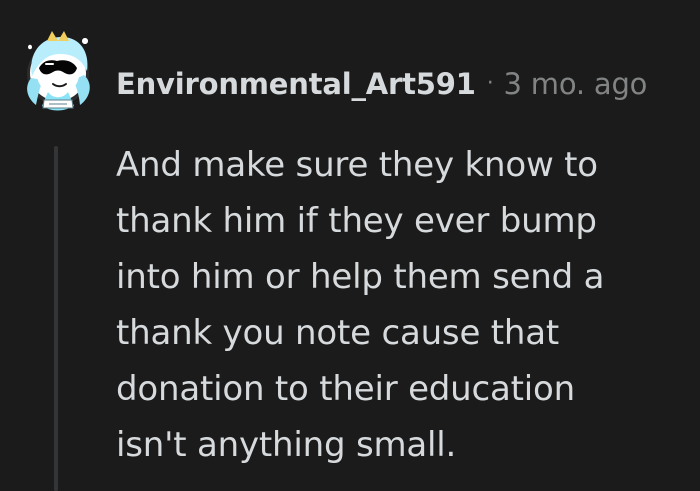  Describe the element at coordinates (286, 445) in the screenshot. I see `comment-line: isn't anything small.` at that location.